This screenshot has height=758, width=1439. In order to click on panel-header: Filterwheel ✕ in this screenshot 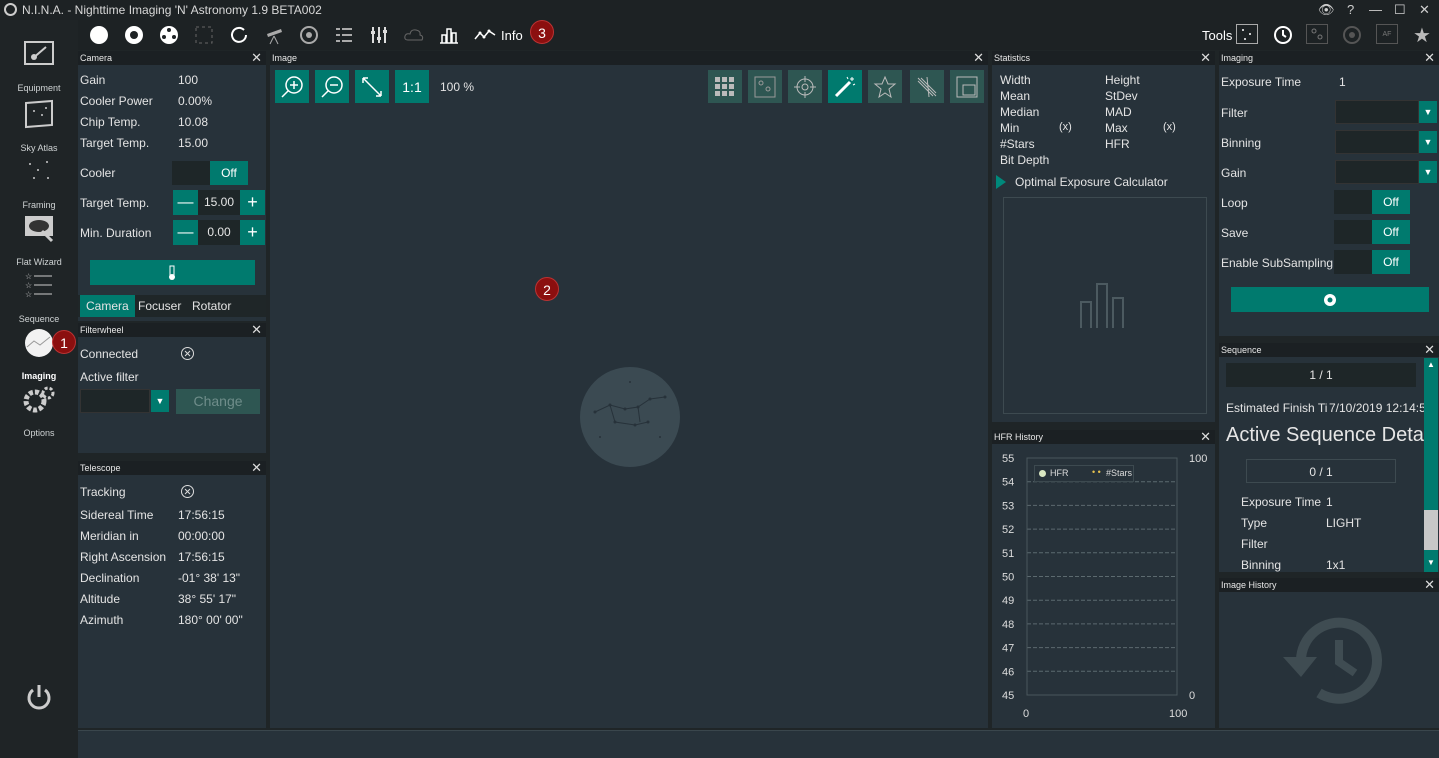, I will do `click(172, 330)`.